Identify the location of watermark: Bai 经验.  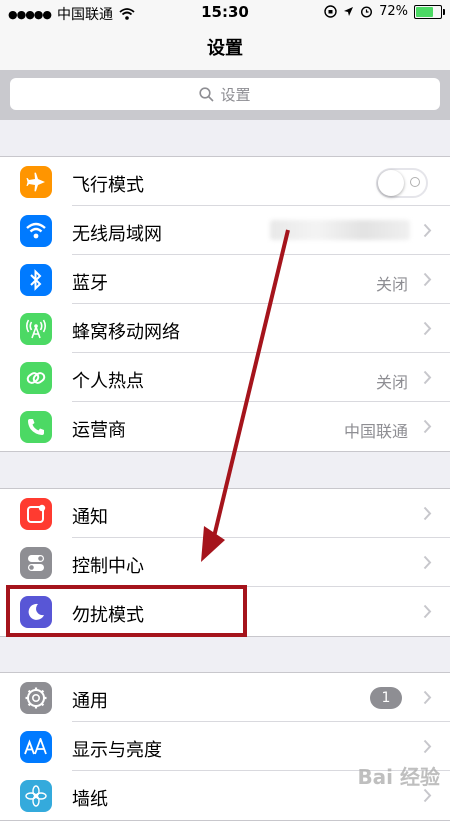
(398, 777).